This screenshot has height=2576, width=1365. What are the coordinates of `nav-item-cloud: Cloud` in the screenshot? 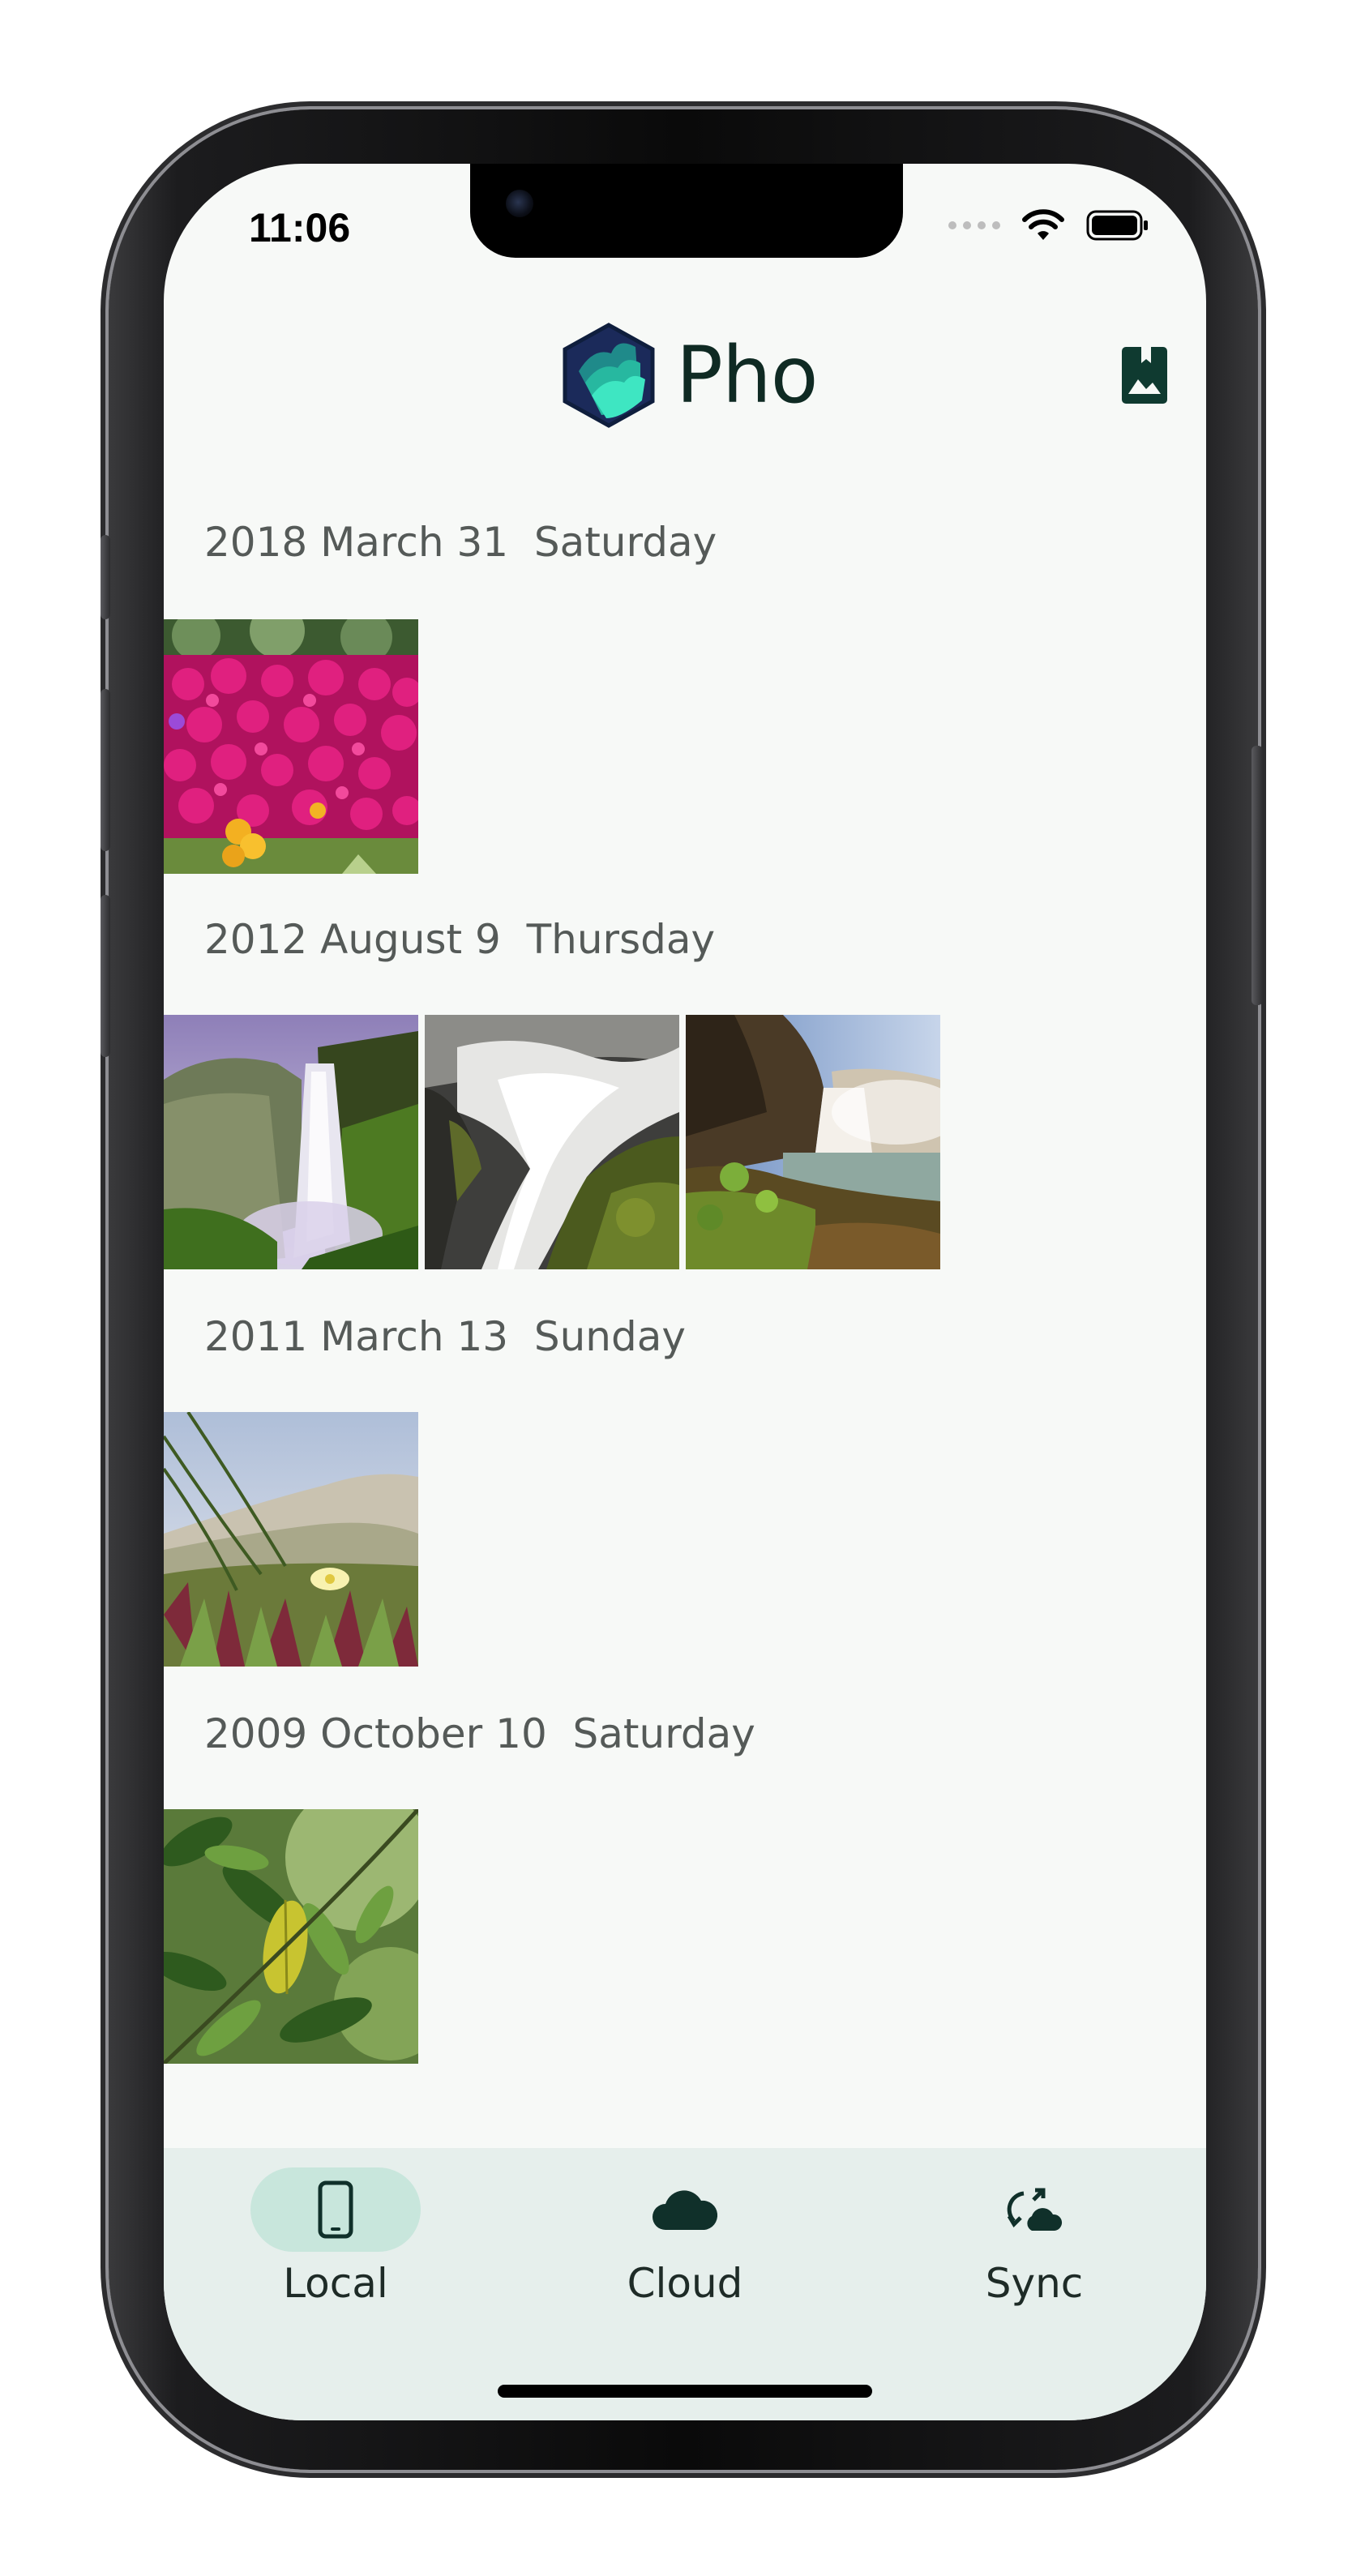 It's located at (685, 2248).